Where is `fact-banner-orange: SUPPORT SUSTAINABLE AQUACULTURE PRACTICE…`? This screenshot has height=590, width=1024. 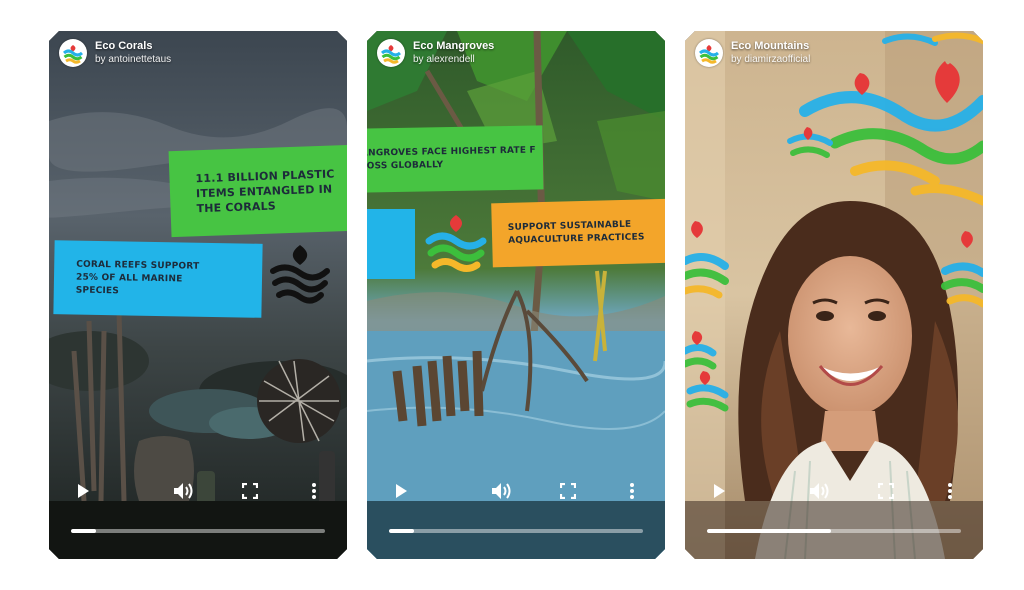
fact-banner-orange: SUPPORT SUSTAINABLE AQUACULTURE PRACTICE… is located at coordinates (578, 233).